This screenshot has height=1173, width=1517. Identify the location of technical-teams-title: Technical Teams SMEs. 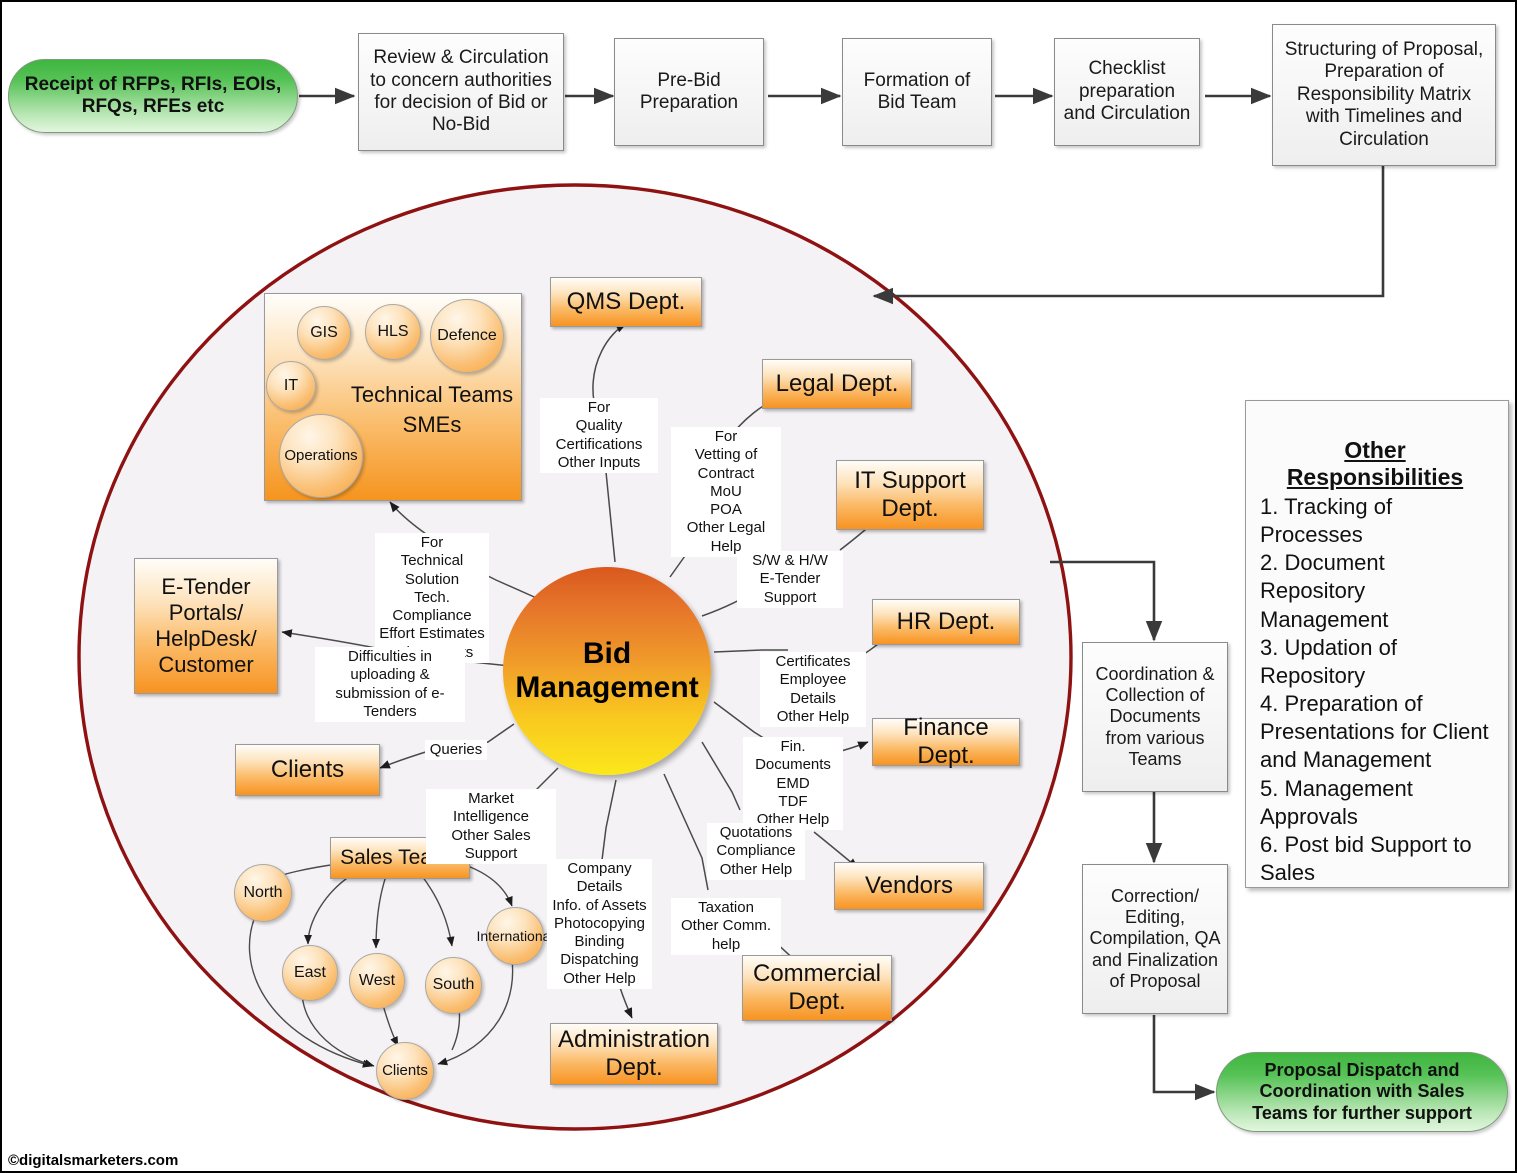
(432, 409).